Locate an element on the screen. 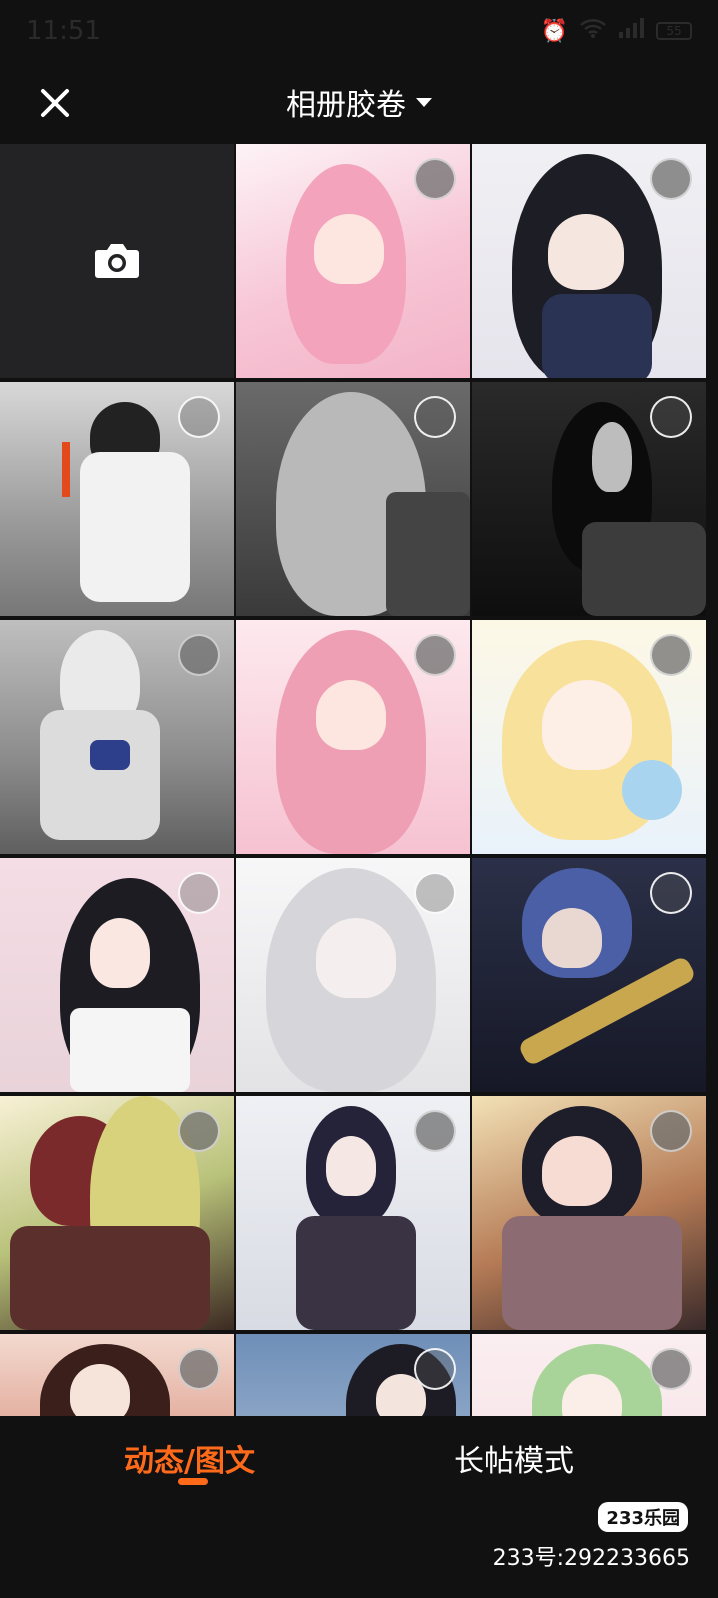 The image size is (718, 1598). wifi-icon is located at coordinates (593, 31).